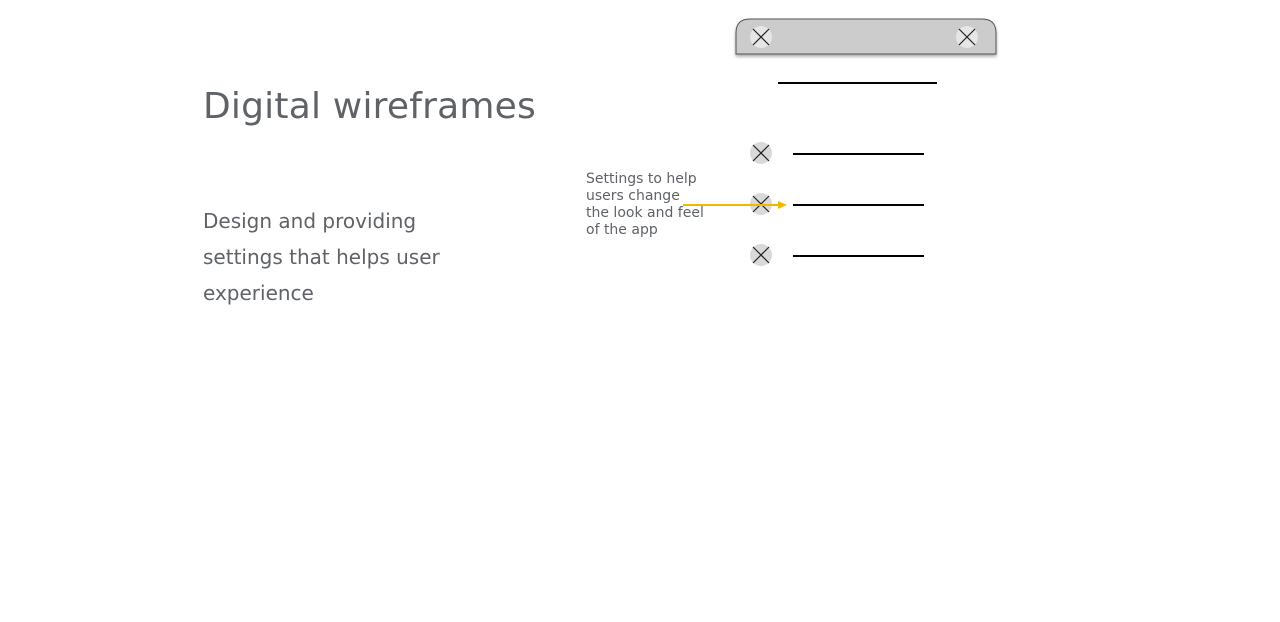 This screenshot has height=622, width=1280. Describe the element at coordinates (967, 37) in the screenshot. I see `header-right-icon` at that location.